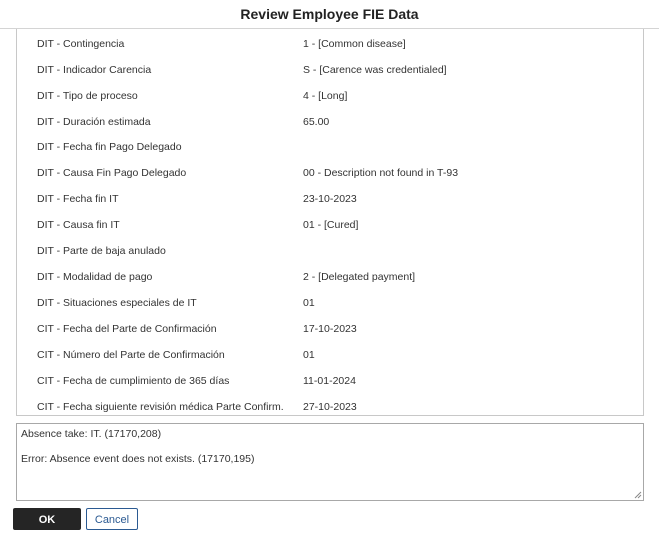 The height and width of the screenshot is (534, 659). Describe the element at coordinates (127, 329) in the screenshot. I see `field-label: CIT - Fecha del Parte de Confirmación` at that location.